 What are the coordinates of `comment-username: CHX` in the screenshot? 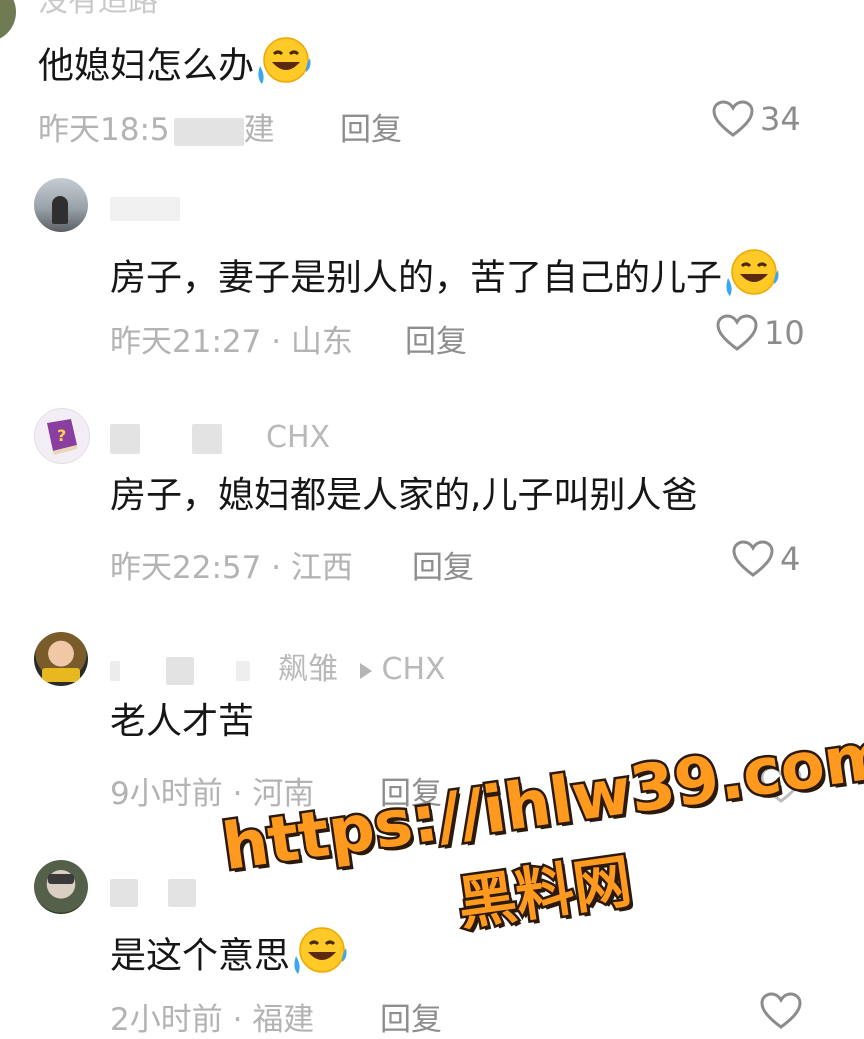 It's located at (220, 437).